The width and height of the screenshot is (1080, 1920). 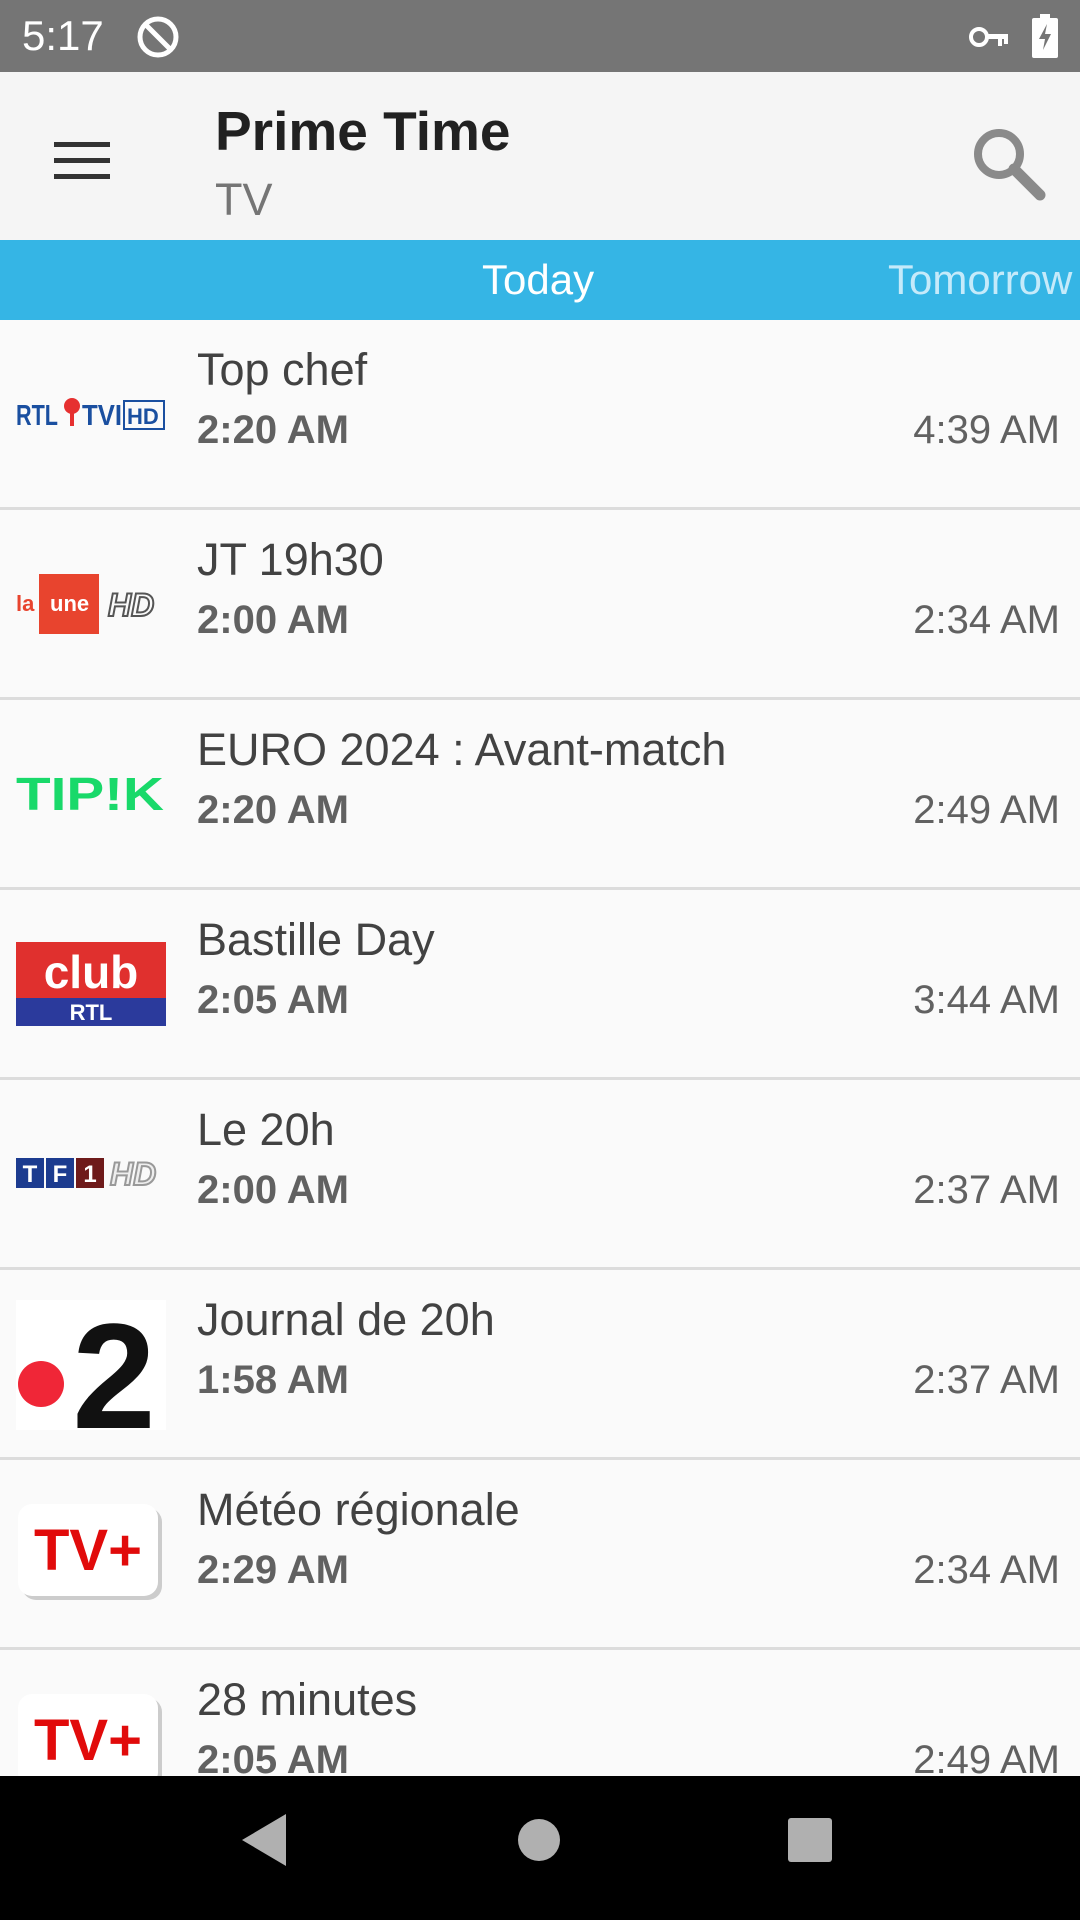 I want to click on tipik-logo: TIP!K, so click(x=90, y=794).